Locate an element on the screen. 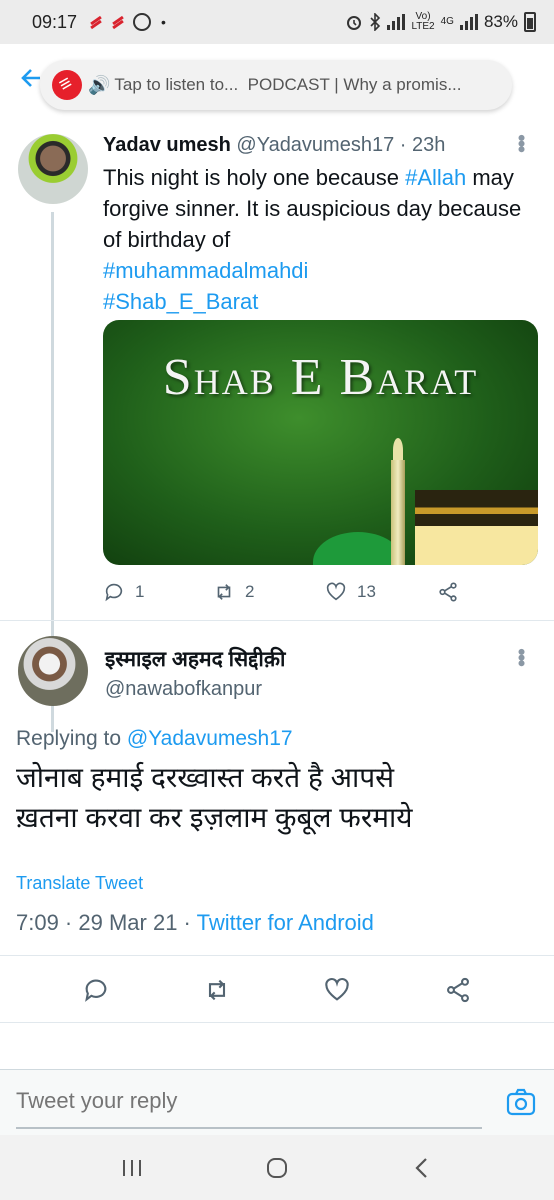 This screenshot has width=554, height=1200. tweet-time: · 23h is located at coordinates (422, 145).